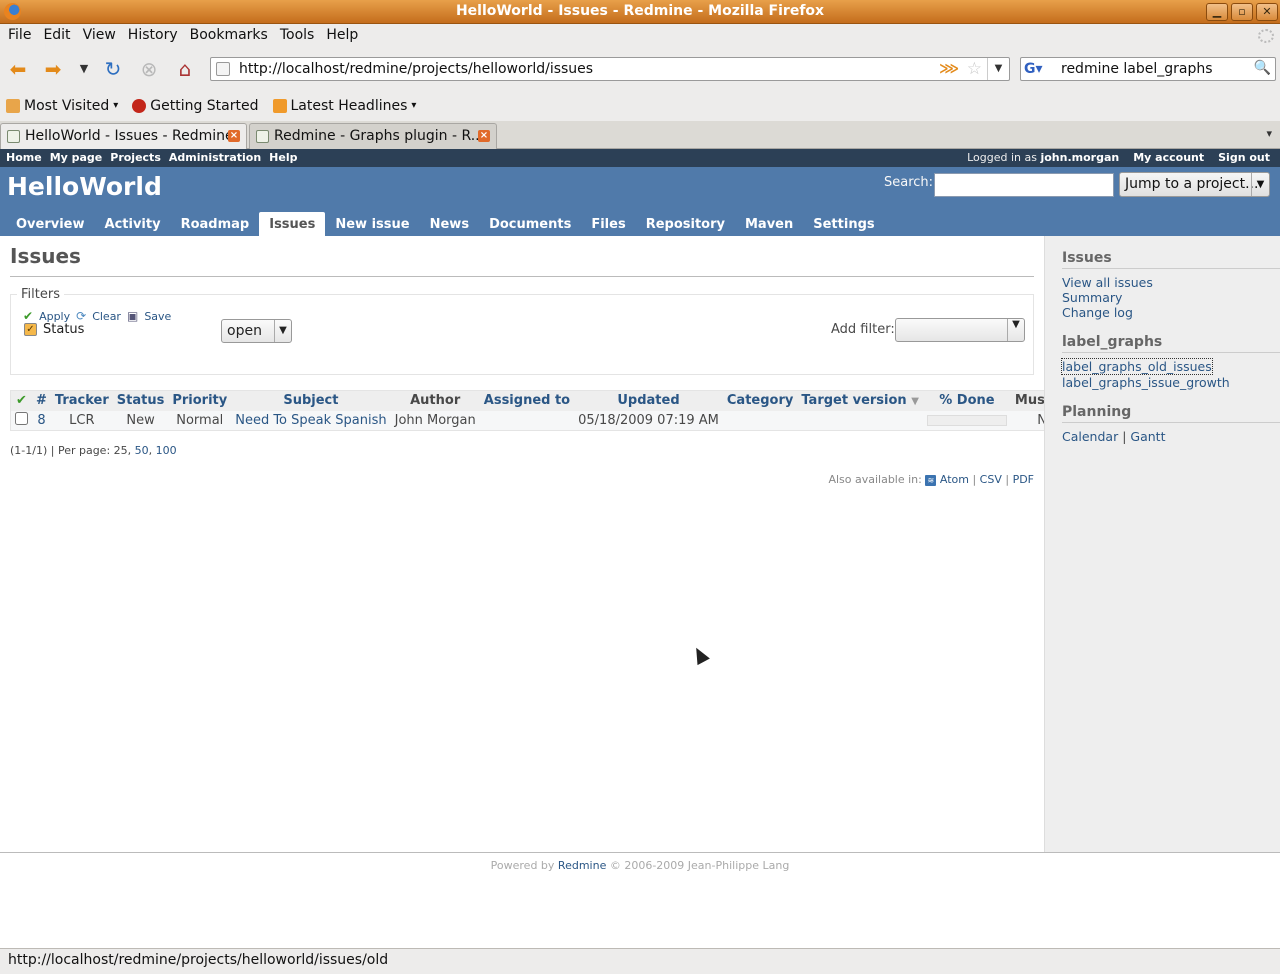 Image resolution: width=1280 pixels, height=974 pixels. I want to click on bookmark-star-icon: ☆, so click(974, 69).